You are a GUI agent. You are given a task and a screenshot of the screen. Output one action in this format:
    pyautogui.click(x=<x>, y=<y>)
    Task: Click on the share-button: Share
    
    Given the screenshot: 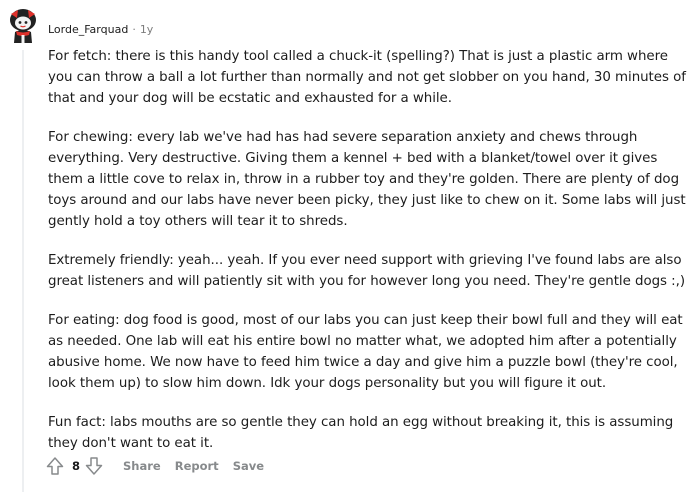 What is the action you would take?
    pyautogui.click(x=142, y=466)
    